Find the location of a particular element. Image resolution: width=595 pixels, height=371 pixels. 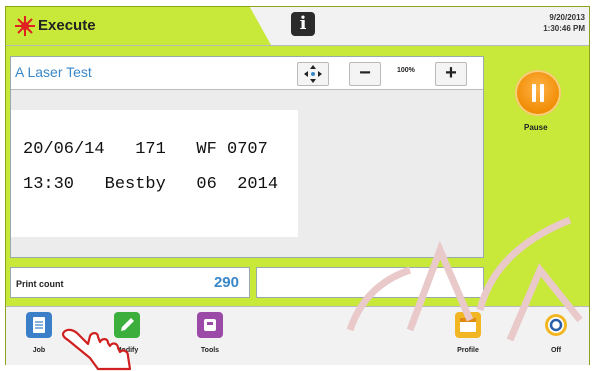

tools-label: Tools is located at coordinates (210, 350).